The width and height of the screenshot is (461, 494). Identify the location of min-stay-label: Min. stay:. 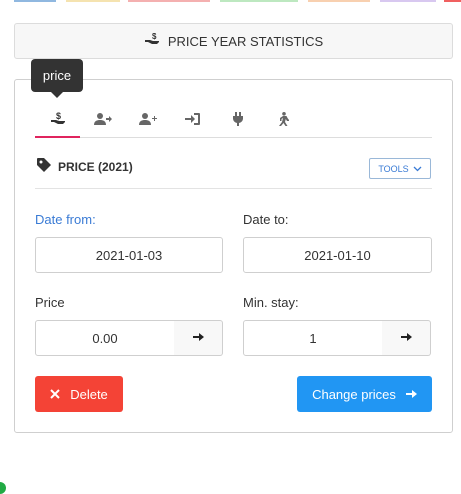
(271, 302).